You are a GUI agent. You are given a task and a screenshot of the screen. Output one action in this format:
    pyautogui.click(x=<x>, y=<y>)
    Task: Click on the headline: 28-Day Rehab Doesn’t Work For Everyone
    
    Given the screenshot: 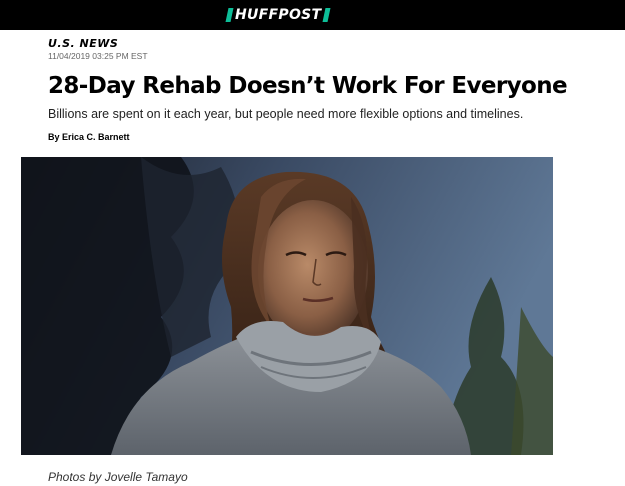 What is the action you would take?
    pyautogui.click(x=308, y=86)
    